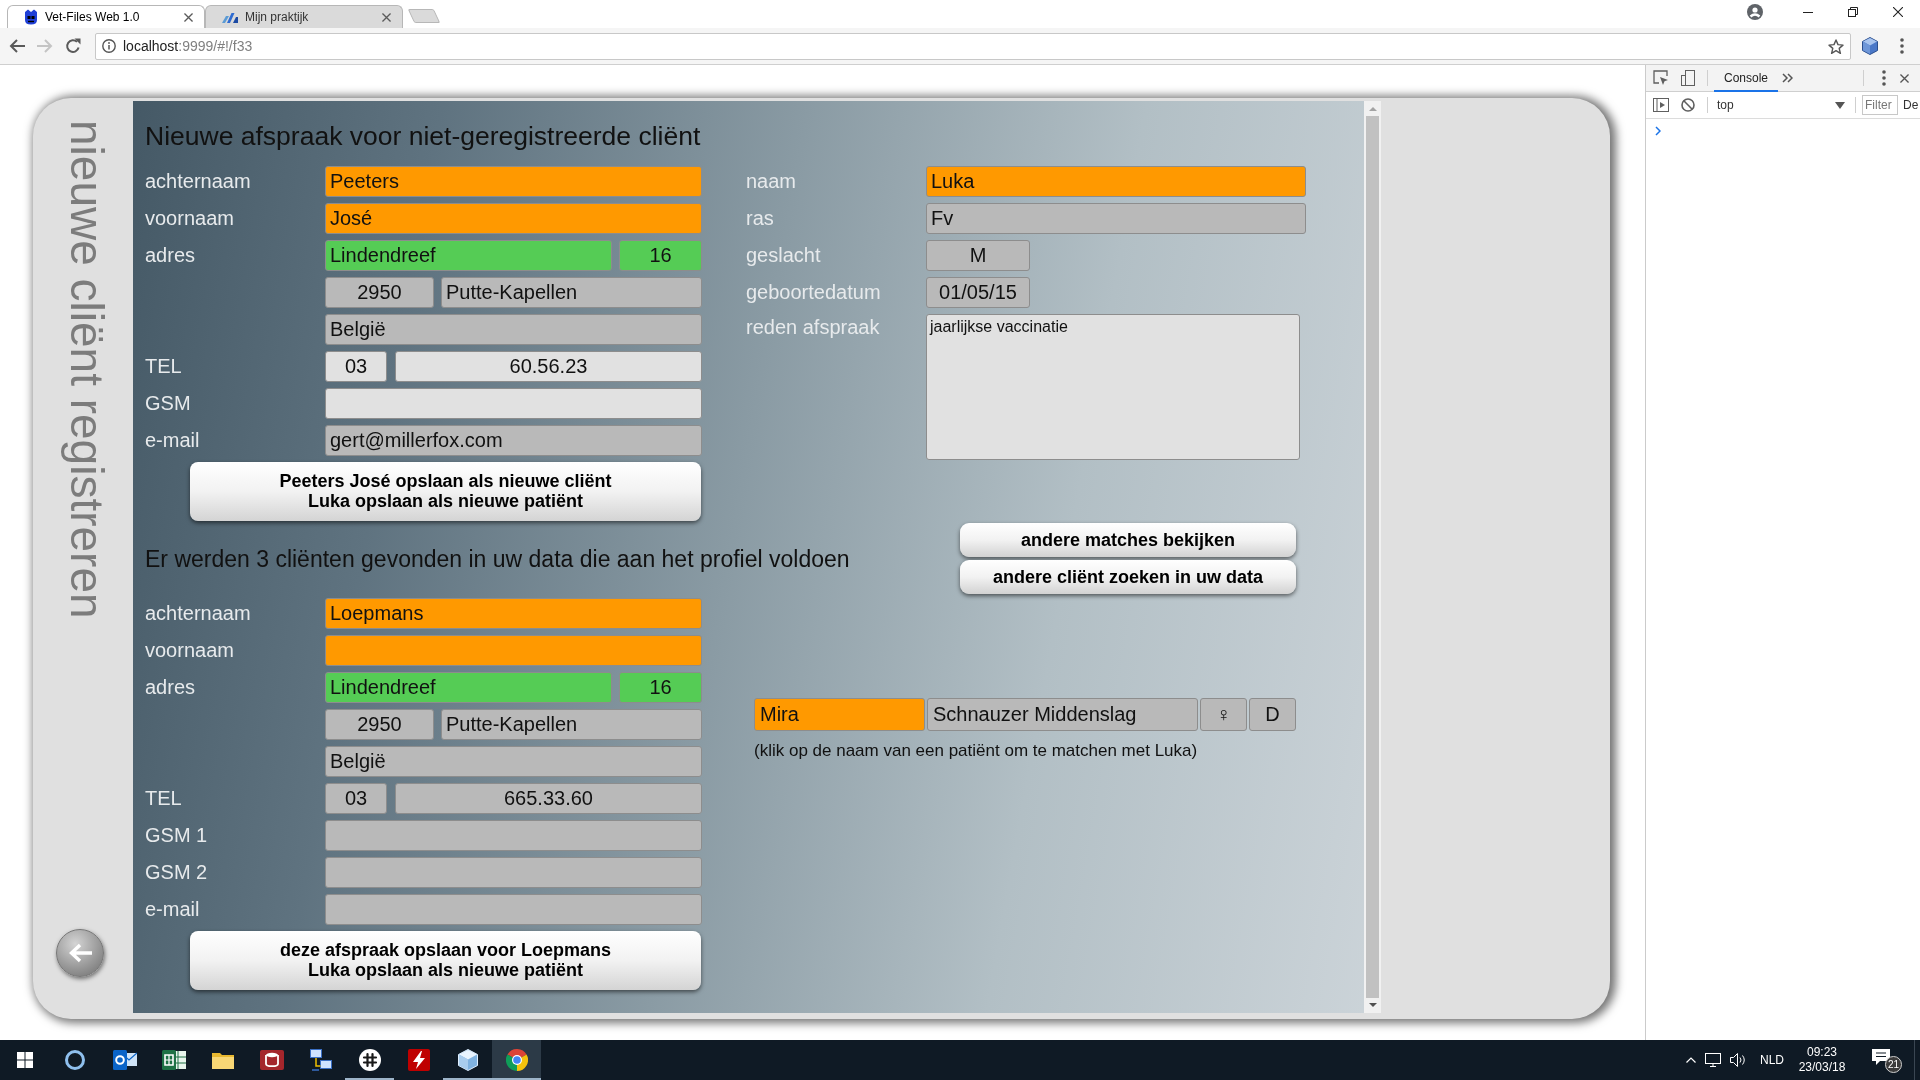 Image resolution: width=1920 pixels, height=1080 pixels. I want to click on figure-icon, so click(31, 17).